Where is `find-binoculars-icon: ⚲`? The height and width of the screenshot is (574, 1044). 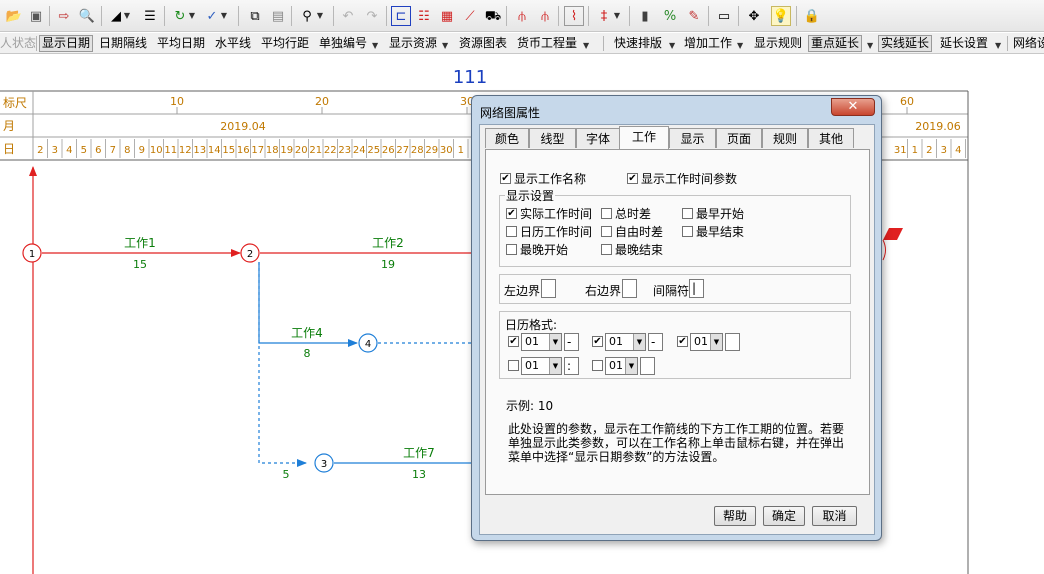
find-binoculars-icon: ⚲ is located at coordinates (307, 16).